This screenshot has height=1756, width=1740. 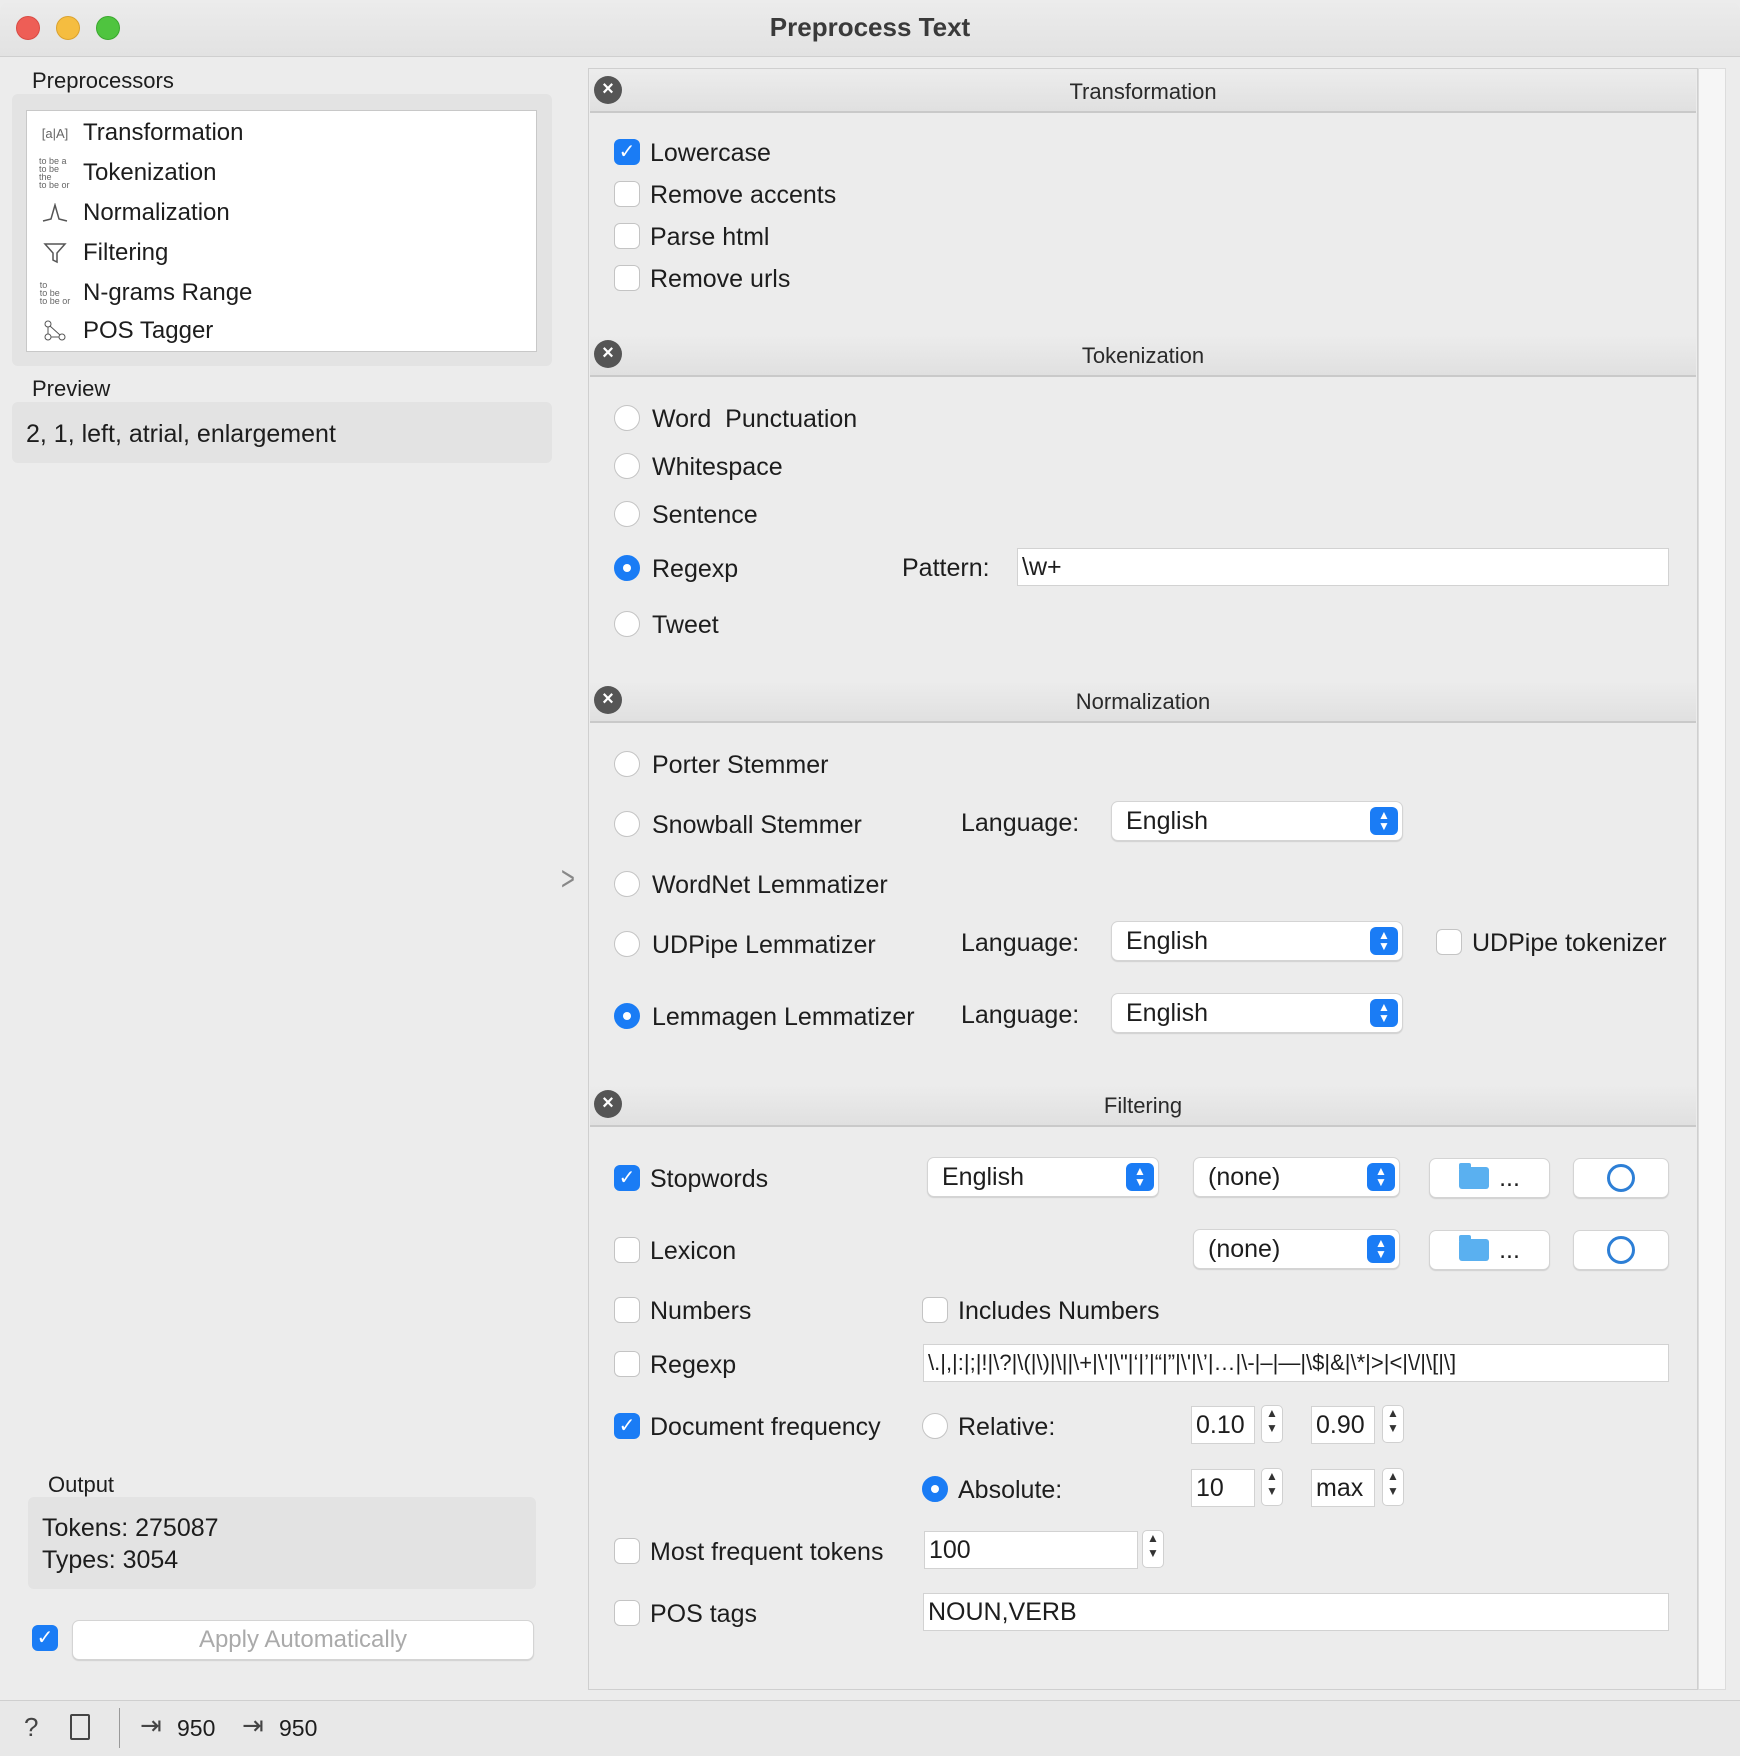 I want to click on preview-text: 2, 1, left, atrial, enlargement, so click(x=181, y=434).